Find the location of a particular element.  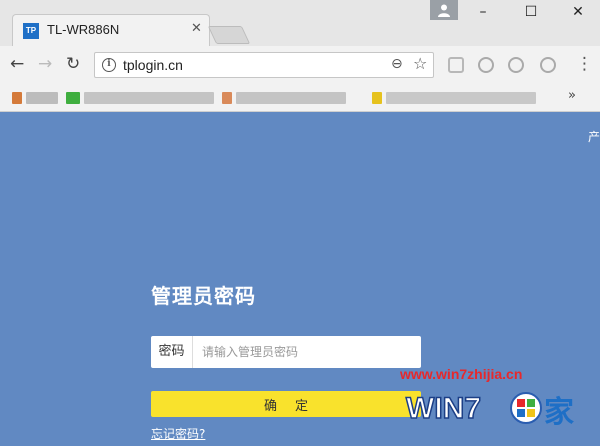

shield-extension-icon is located at coordinates (486, 65).